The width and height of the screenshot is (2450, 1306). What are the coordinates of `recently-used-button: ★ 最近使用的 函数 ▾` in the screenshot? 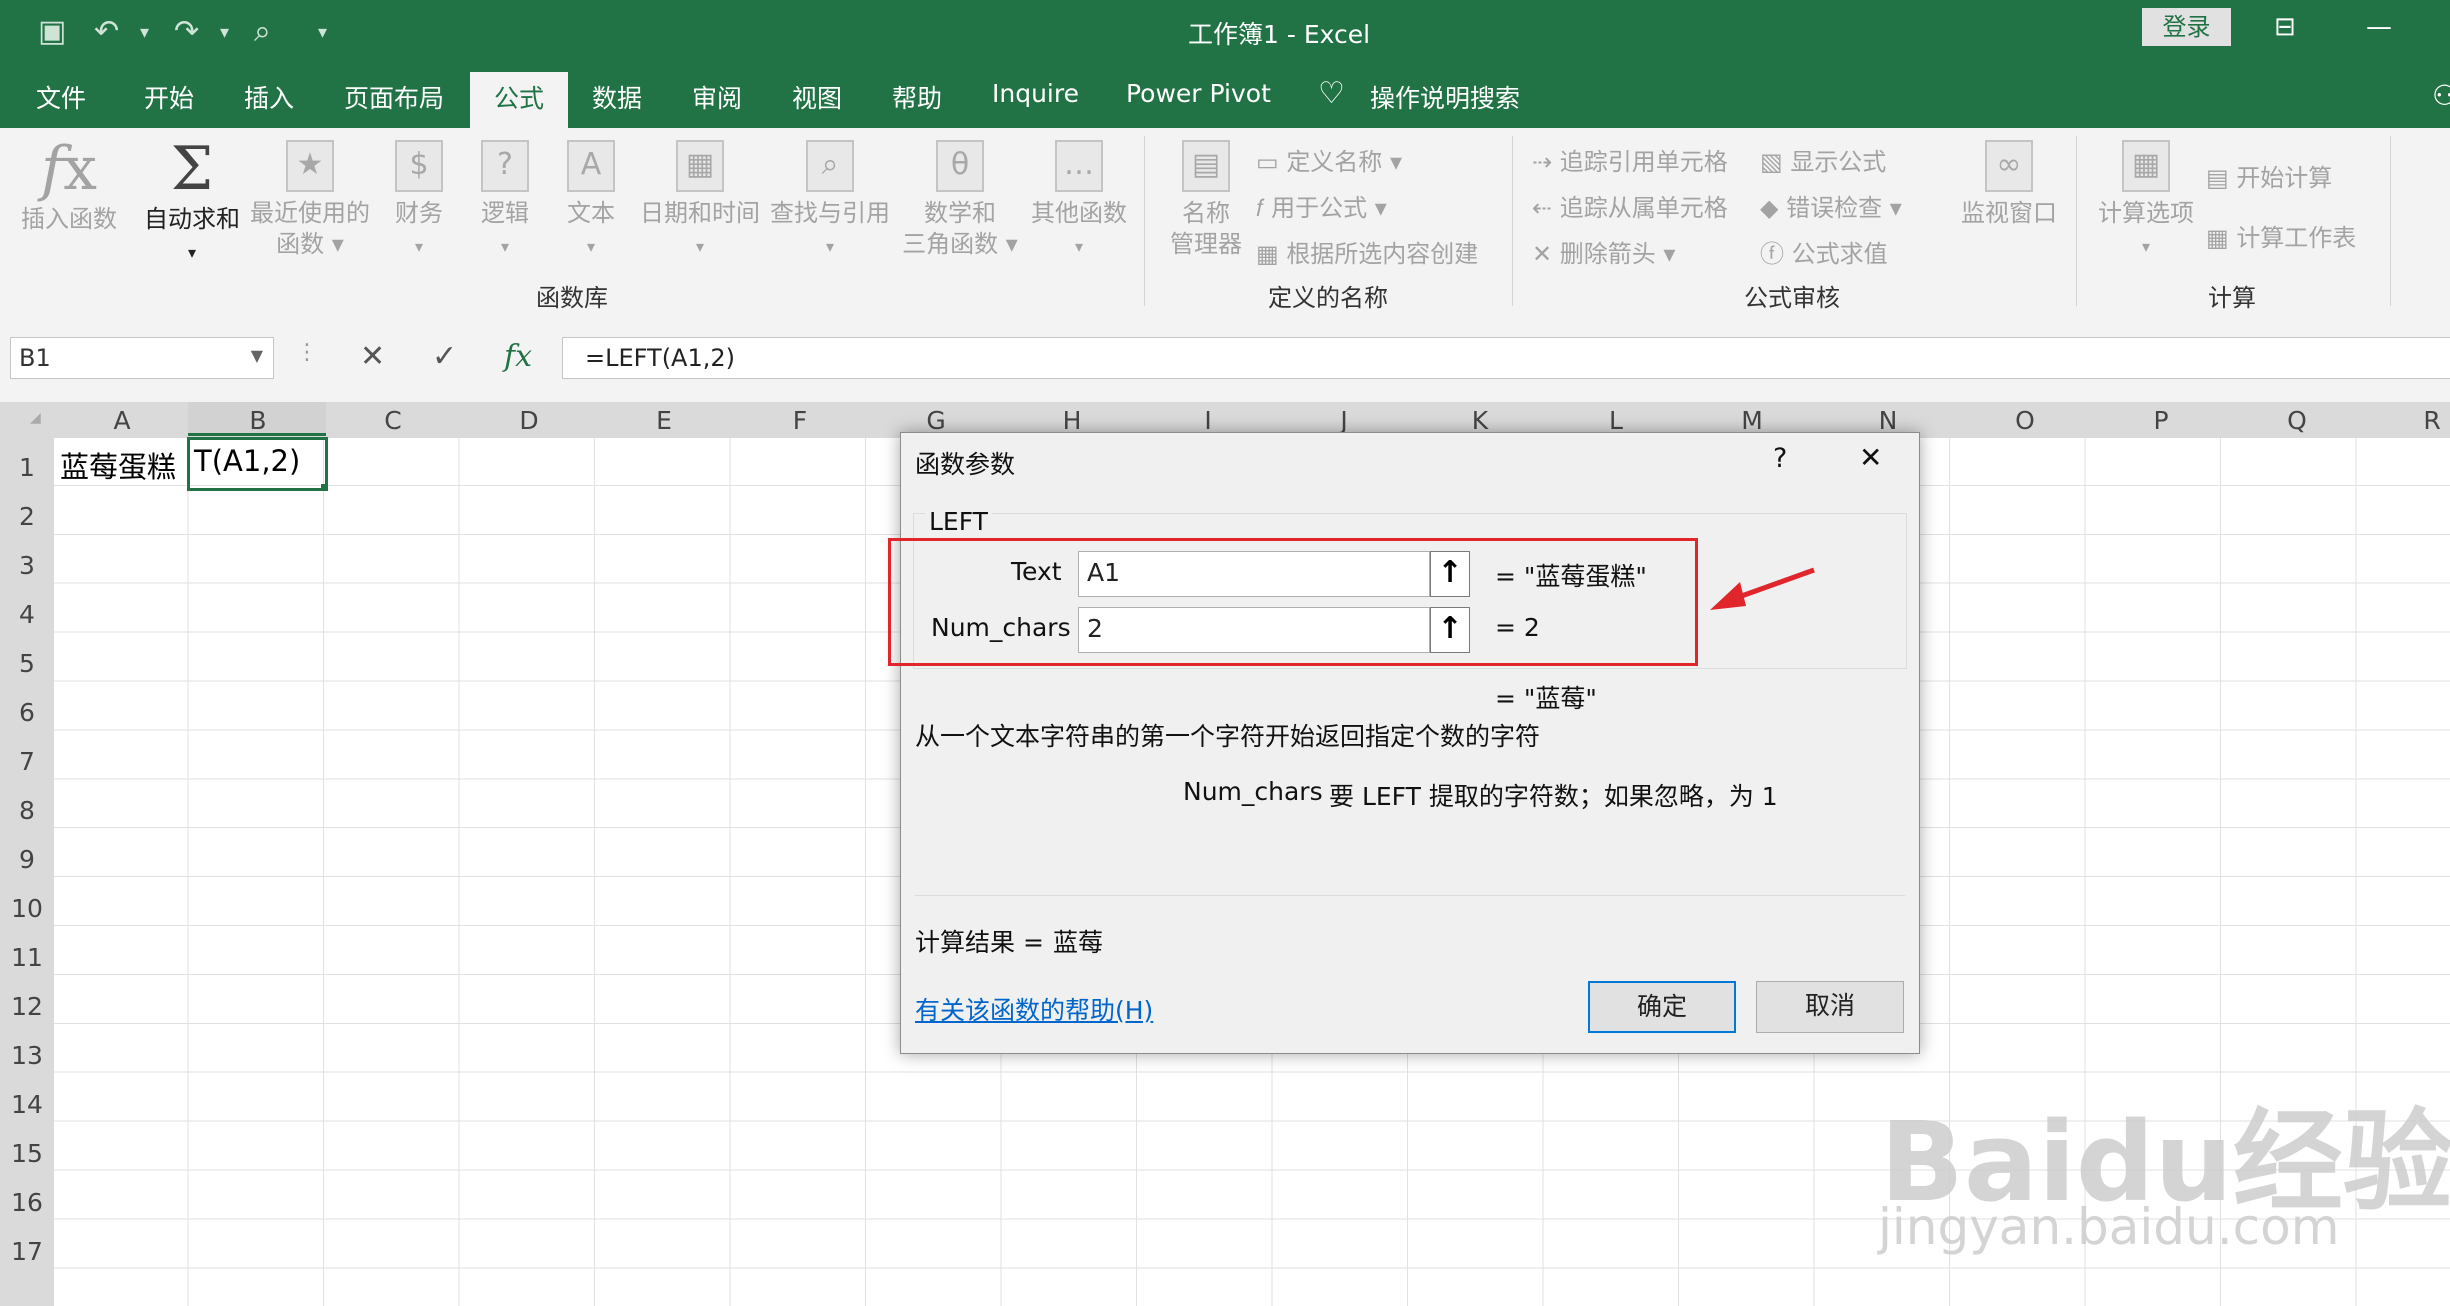 It's located at (310, 200).